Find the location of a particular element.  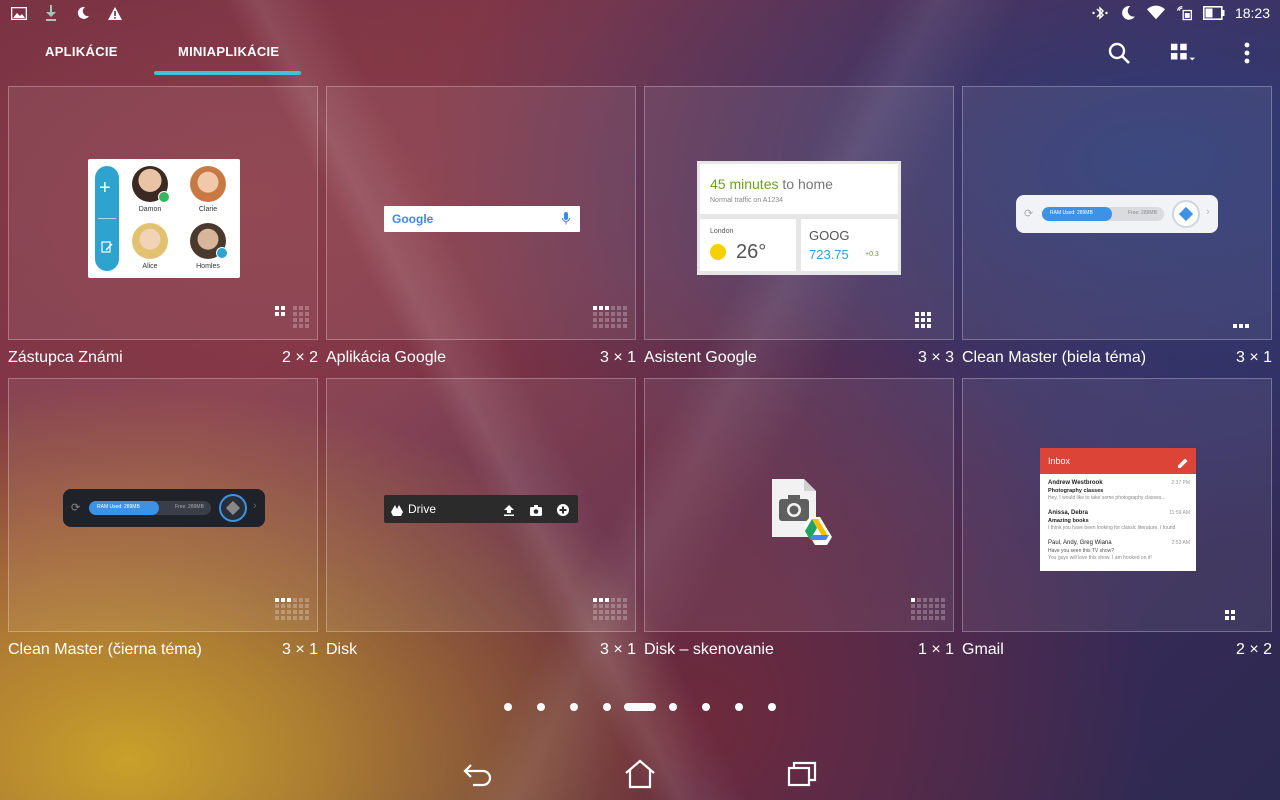

widget-preview-box: Drive is located at coordinates (481, 505).